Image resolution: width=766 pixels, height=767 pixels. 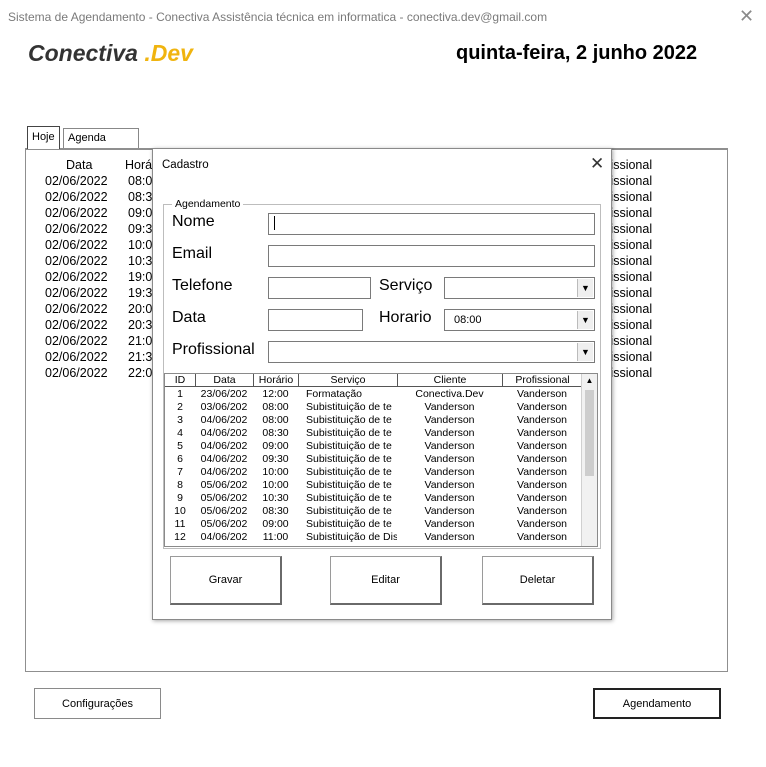 What do you see at coordinates (431, 224) in the screenshot?
I see `nome-field` at bounding box center [431, 224].